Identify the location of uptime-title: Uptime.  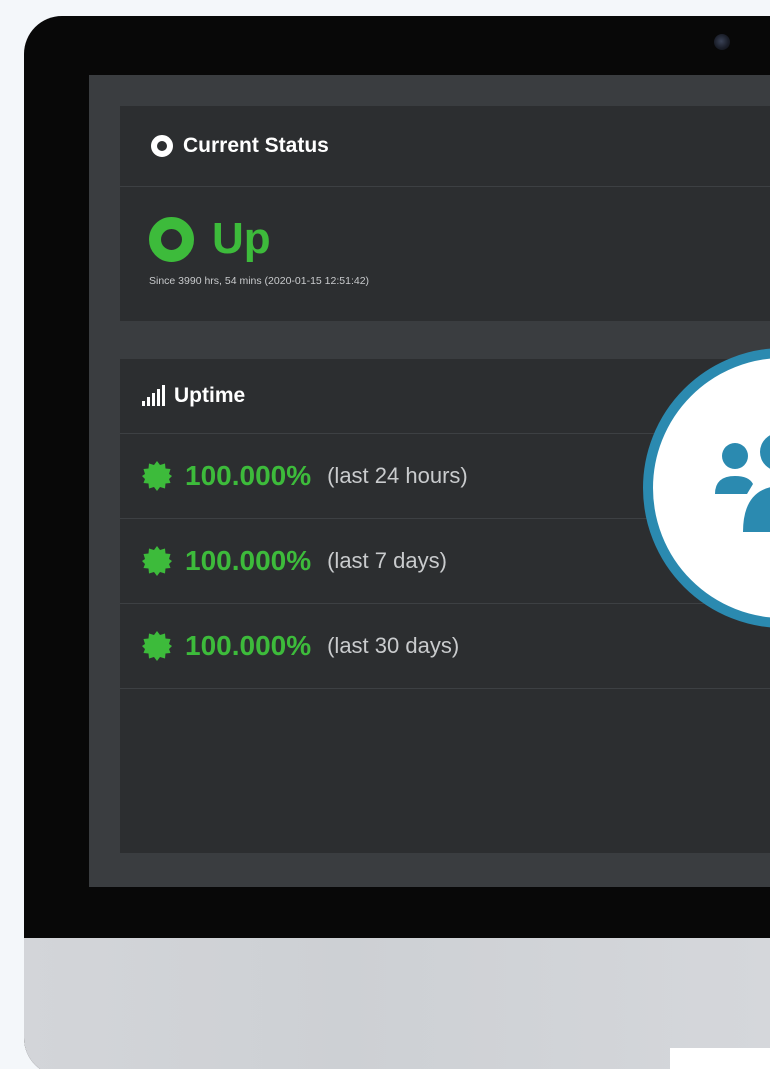
(210, 395).